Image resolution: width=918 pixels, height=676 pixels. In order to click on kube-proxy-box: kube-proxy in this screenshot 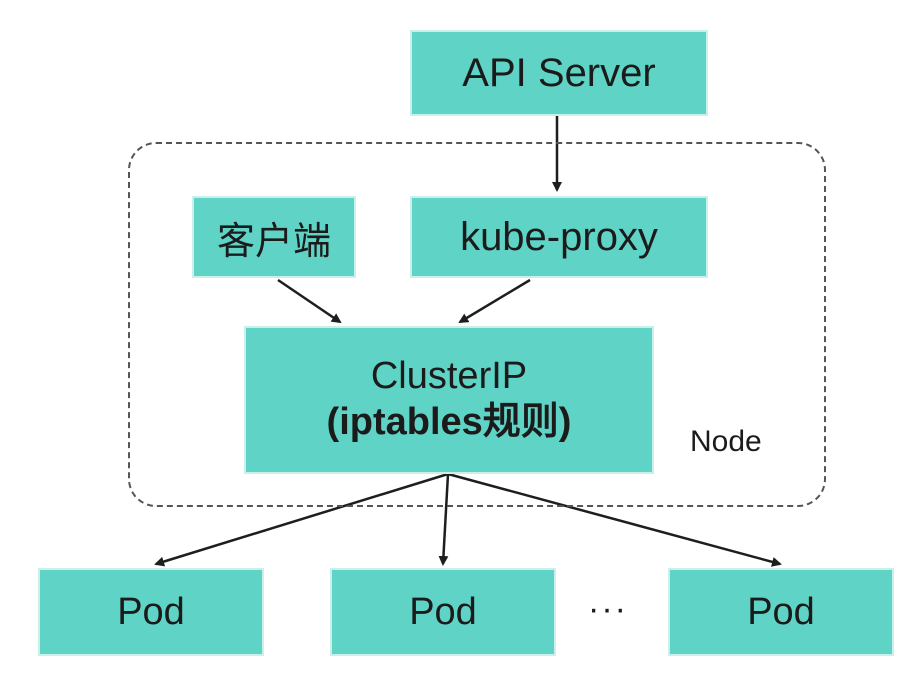, I will do `click(559, 237)`.